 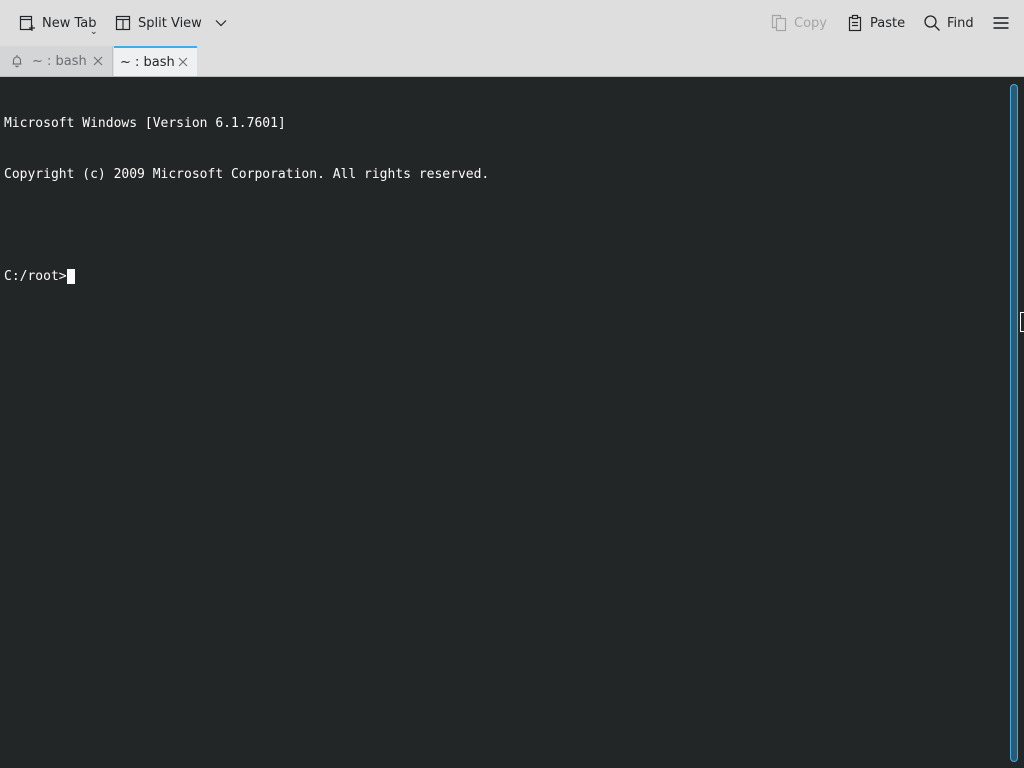 What do you see at coordinates (1022, 322) in the screenshot?
I see `splitter-handle` at bounding box center [1022, 322].